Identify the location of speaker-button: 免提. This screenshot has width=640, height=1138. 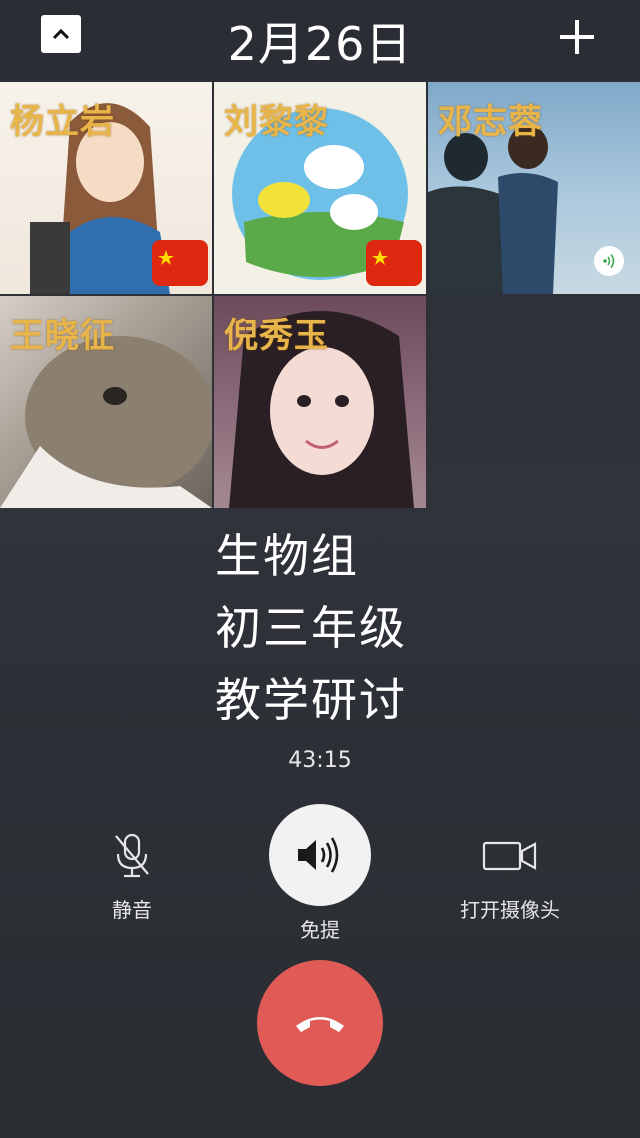
(320, 873).